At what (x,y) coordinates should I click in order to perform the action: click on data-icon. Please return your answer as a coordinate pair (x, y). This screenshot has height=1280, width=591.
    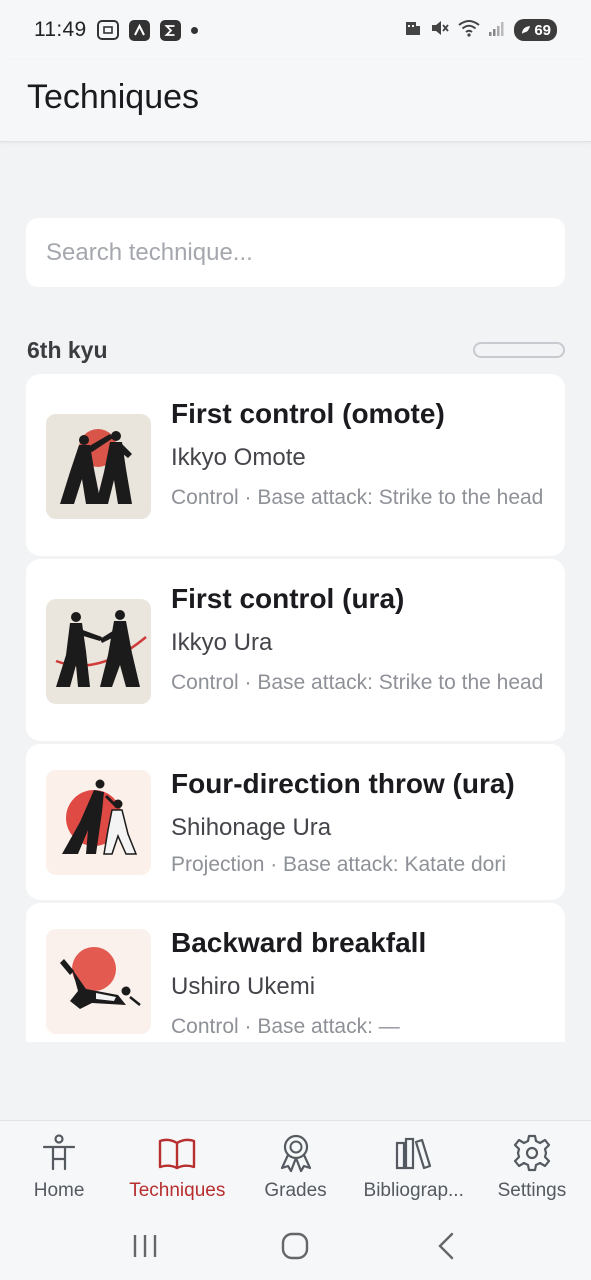
    Looking at the image, I should click on (413, 30).